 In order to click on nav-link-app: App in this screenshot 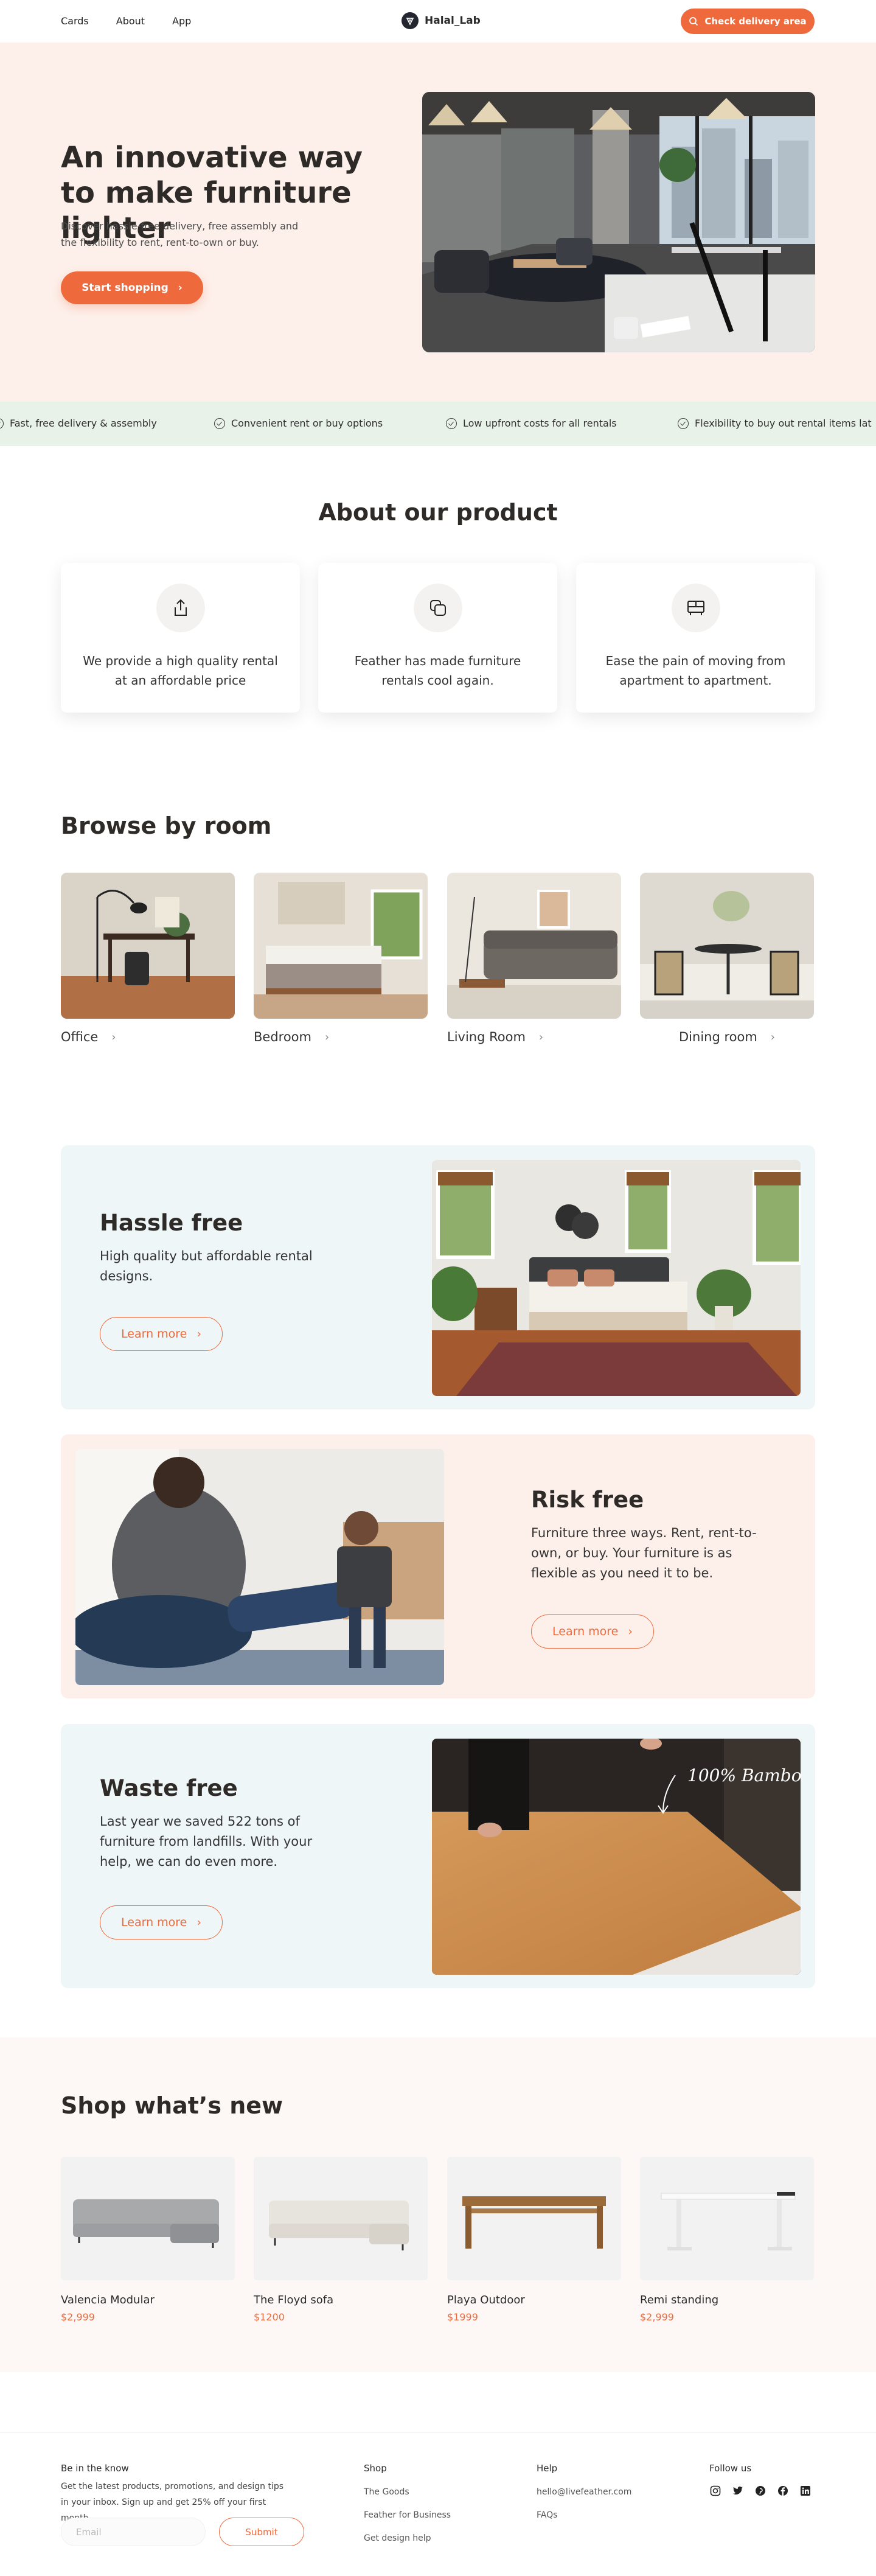, I will do `click(181, 21)`.